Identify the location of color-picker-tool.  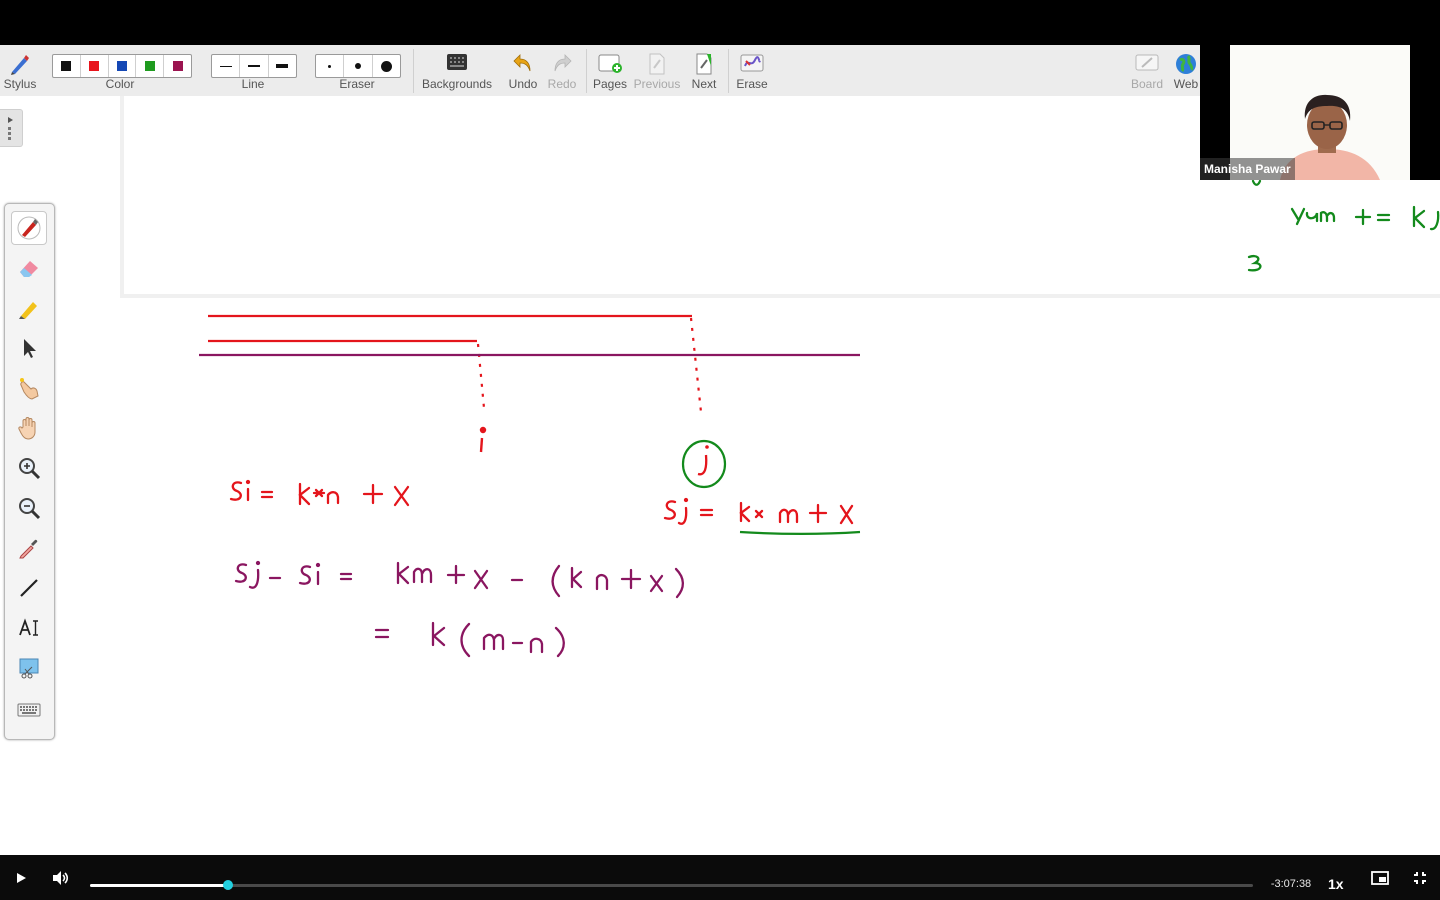
(29, 548).